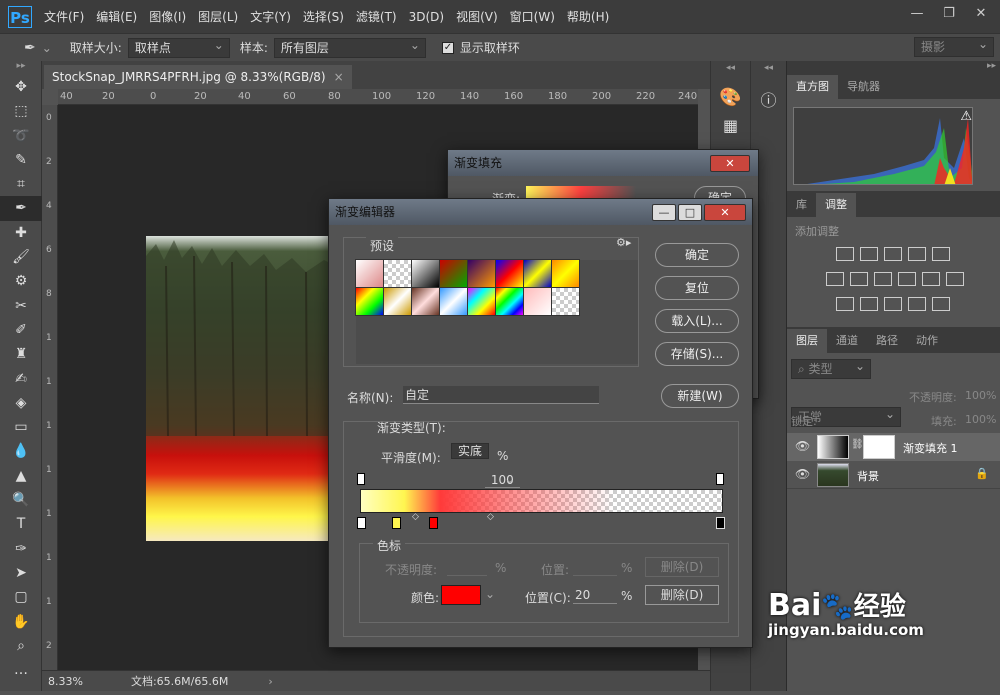  What do you see at coordinates (21, 330) in the screenshot?
I see `eraser-tool-icon: ✐` at bounding box center [21, 330].